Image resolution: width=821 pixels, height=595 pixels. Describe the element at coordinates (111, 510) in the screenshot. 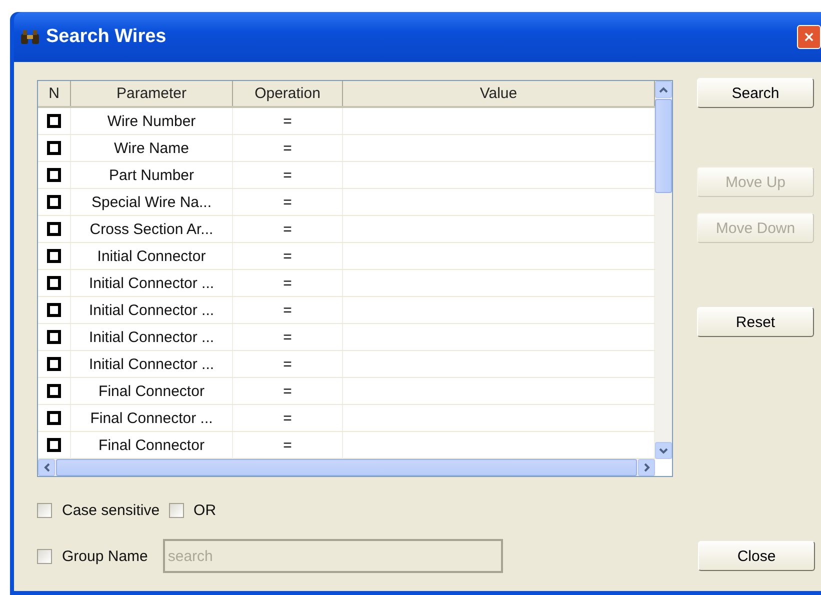

I see `checkbox-label: Case sensitive` at that location.